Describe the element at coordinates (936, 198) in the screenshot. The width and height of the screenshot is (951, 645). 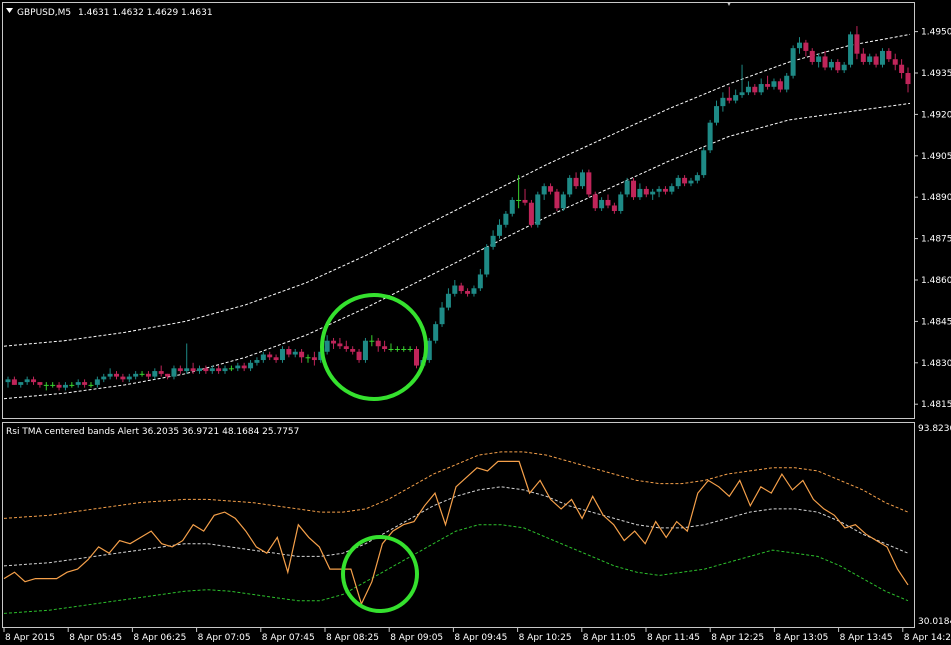
I see `price-axis-label: 1.4890` at that location.